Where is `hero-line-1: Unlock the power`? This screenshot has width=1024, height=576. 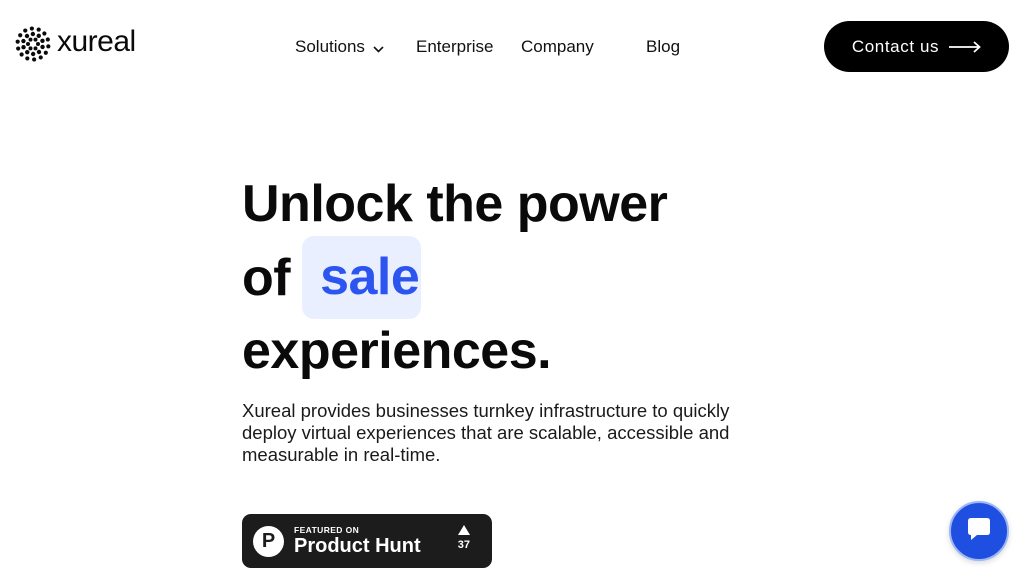
hero-line-1: Unlock the power is located at coordinates (455, 204).